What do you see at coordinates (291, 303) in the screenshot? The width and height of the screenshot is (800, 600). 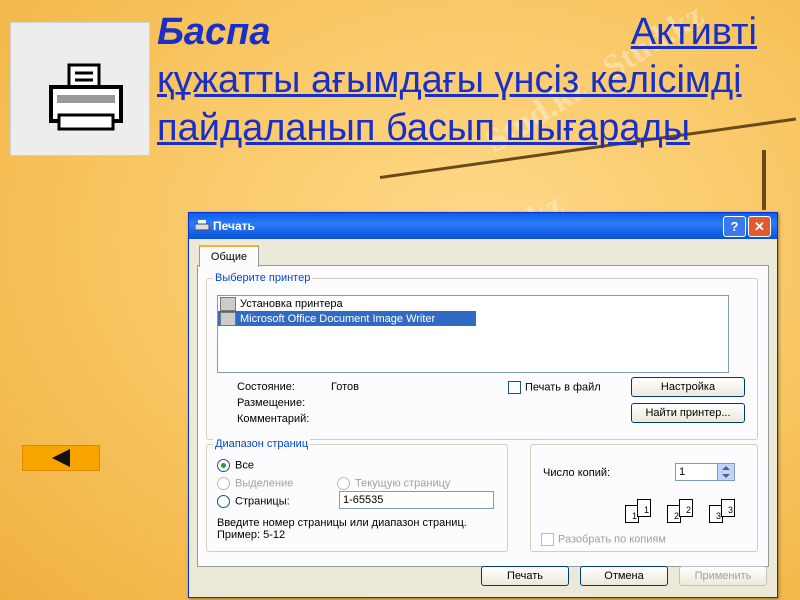 I see `printer-item-label: Установка принтера` at bounding box center [291, 303].